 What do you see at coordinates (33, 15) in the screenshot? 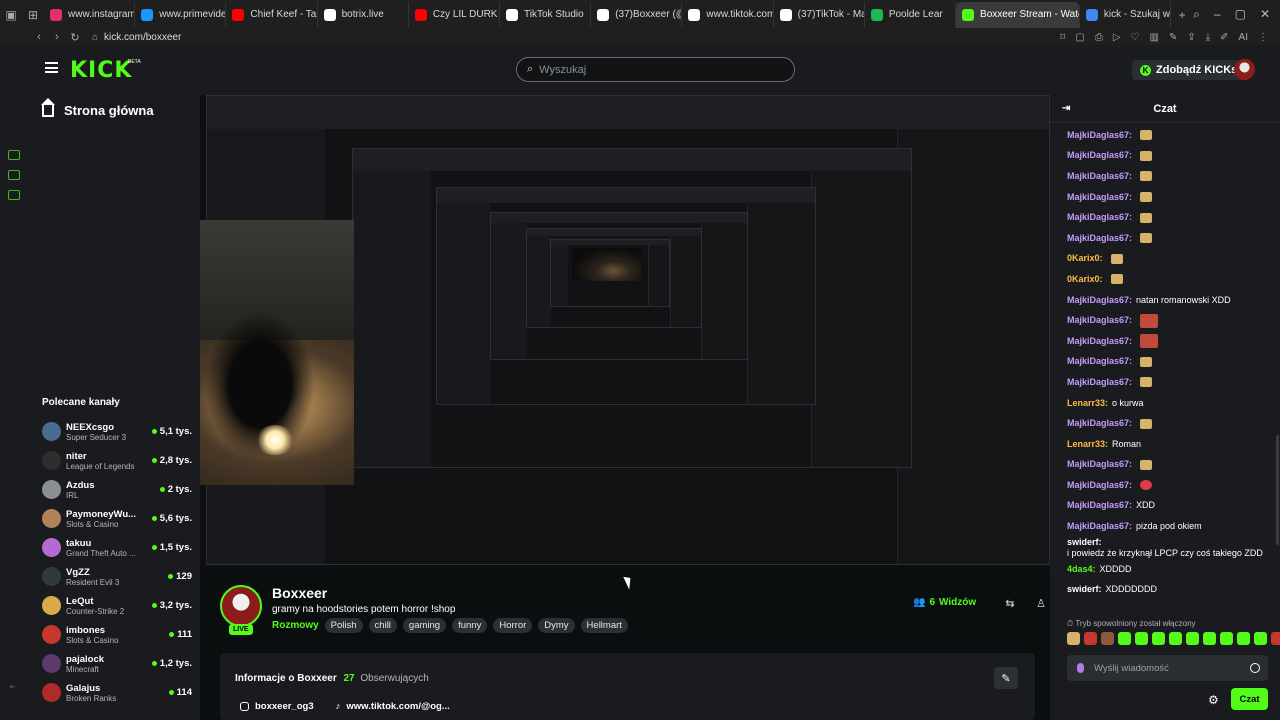
I see `tab-overview-icon: ⊞` at bounding box center [33, 15].